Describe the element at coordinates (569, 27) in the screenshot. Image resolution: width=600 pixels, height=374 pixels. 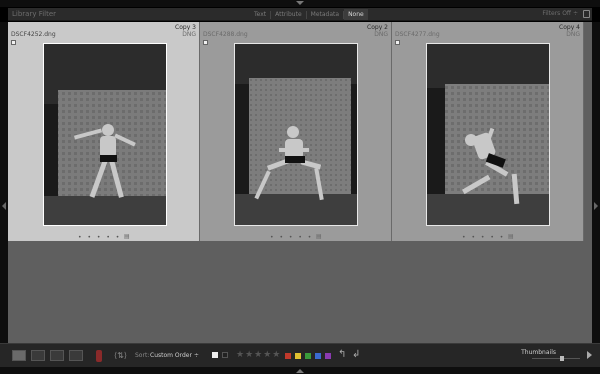
I see `virtual-copy-label: Copy 4` at that location.